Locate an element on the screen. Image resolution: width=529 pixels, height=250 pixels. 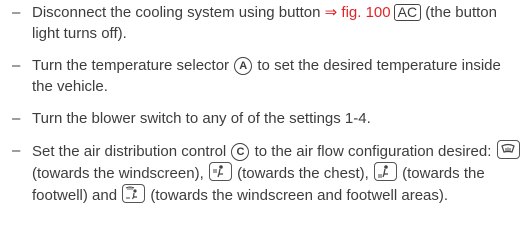
figure-link: ⇒ fig. 100 is located at coordinates (358, 12).